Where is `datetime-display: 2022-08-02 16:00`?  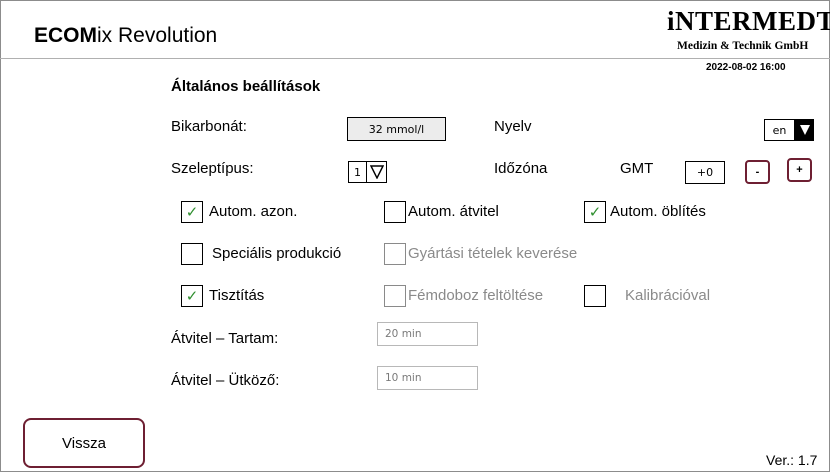 datetime-display: 2022-08-02 16:00 is located at coordinates (746, 67).